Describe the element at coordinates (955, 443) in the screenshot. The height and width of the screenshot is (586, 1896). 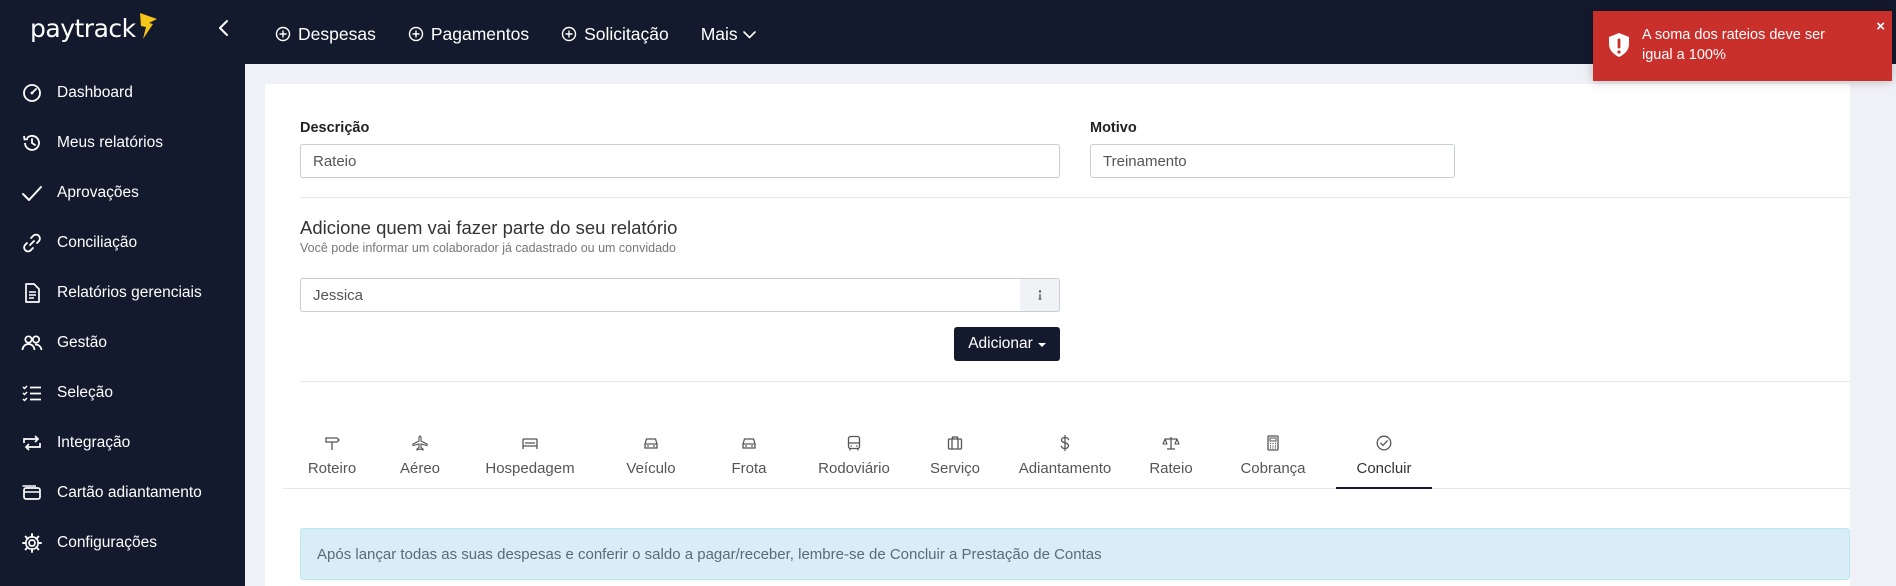
I see `briefcase-icon` at that location.